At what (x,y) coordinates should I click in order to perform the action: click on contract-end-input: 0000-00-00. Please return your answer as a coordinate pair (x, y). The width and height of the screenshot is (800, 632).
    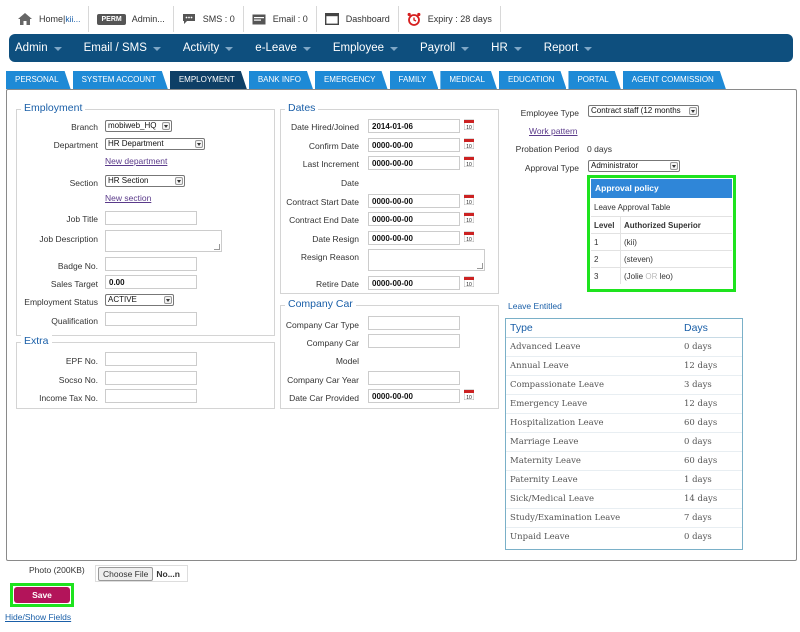
    Looking at the image, I should click on (414, 219).